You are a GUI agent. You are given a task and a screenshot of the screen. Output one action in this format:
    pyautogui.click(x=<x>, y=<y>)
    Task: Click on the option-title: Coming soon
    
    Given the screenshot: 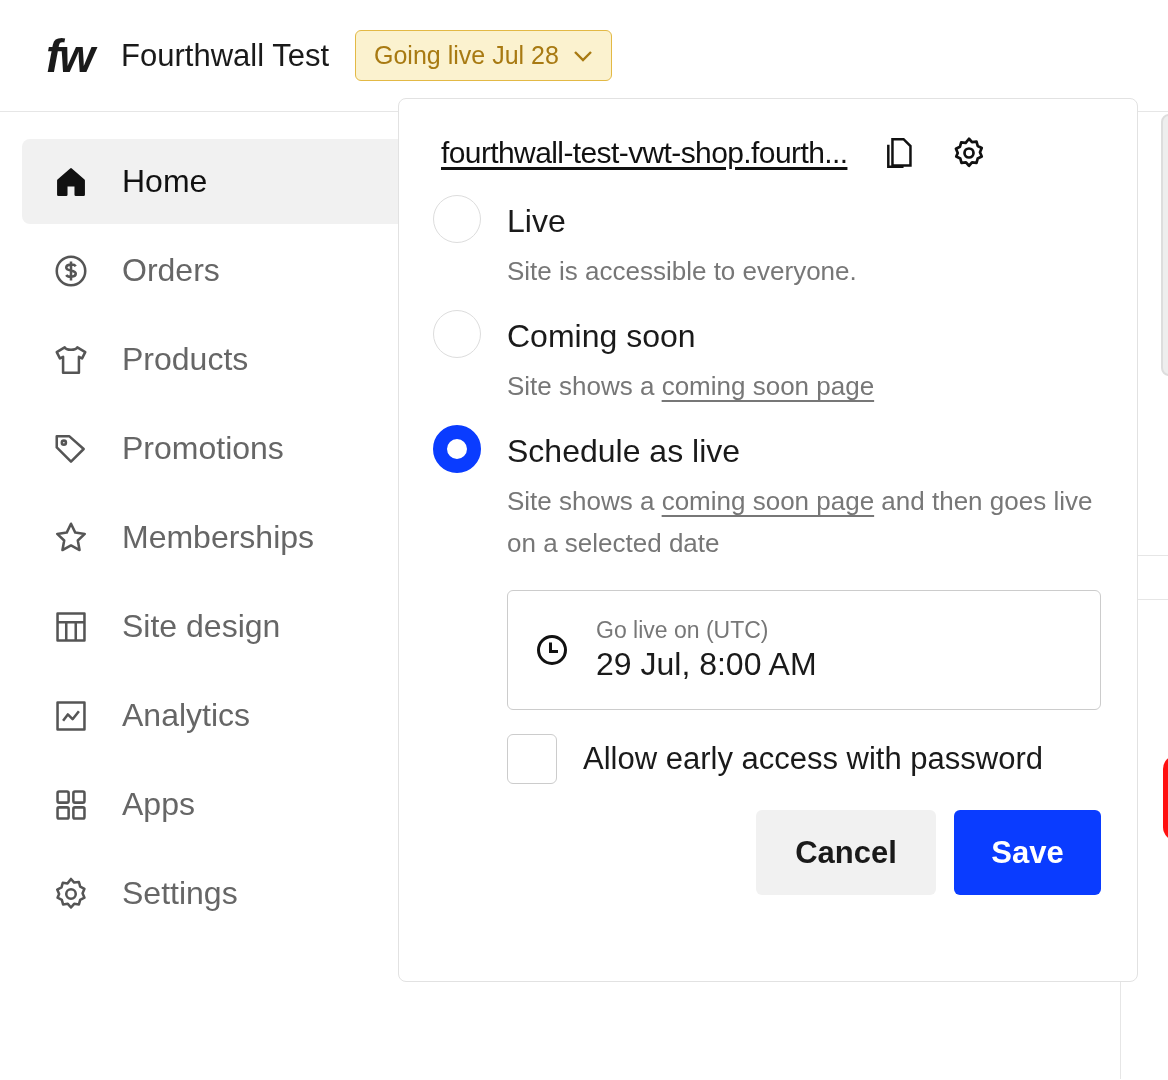 What is the action you would take?
    pyautogui.click(x=602, y=336)
    